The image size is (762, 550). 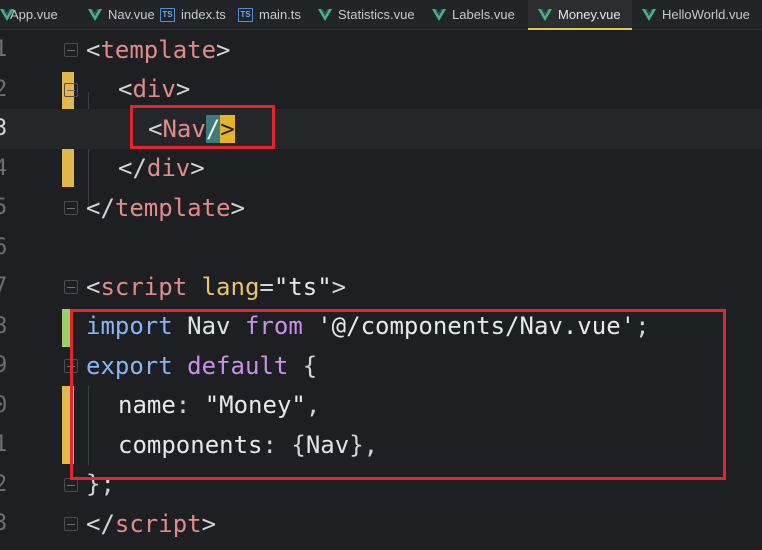 I want to click on code-line-4: 4 </div>, so click(x=381, y=169).